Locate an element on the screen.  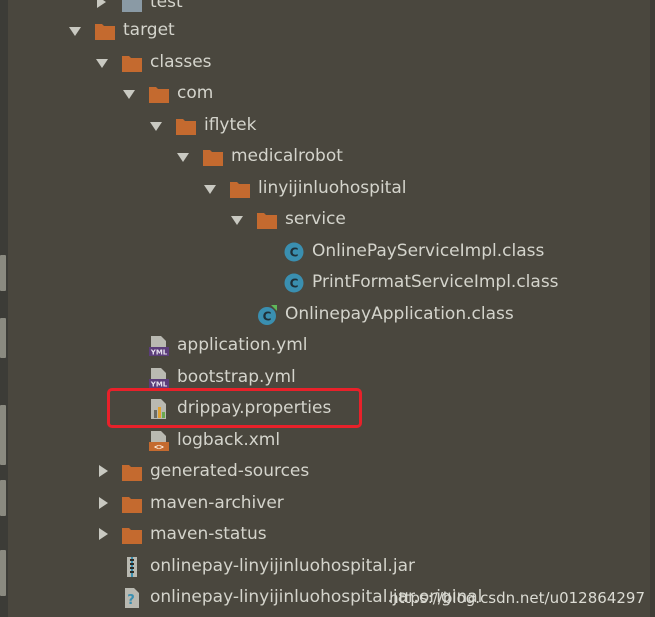
tree-item-label: generated-sources is located at coordinates (230, 471).